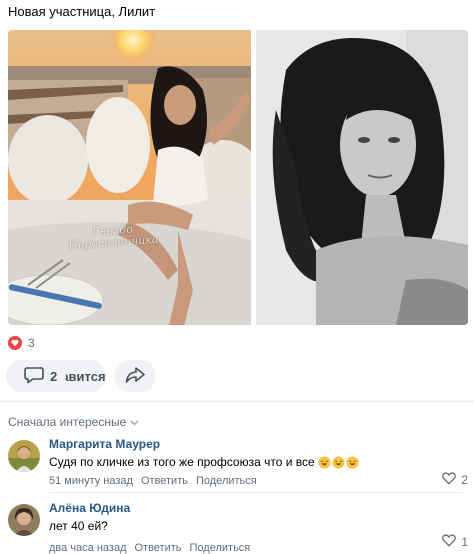 This screenshot has width=474, height=554. I want to click on comment-like-button: 2, so click(455, 480).